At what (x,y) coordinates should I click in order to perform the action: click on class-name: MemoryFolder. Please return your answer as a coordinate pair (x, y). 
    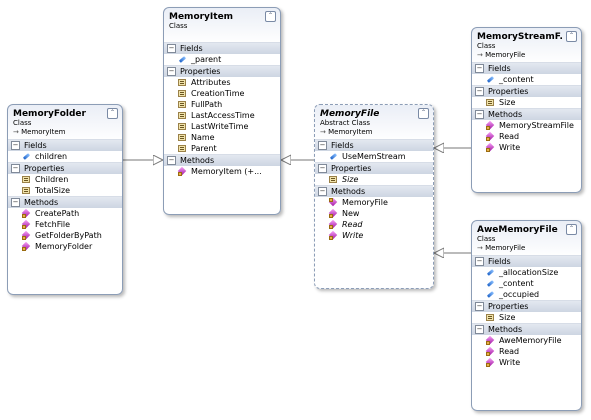
    Looking at the image, I should click on (49, 114).